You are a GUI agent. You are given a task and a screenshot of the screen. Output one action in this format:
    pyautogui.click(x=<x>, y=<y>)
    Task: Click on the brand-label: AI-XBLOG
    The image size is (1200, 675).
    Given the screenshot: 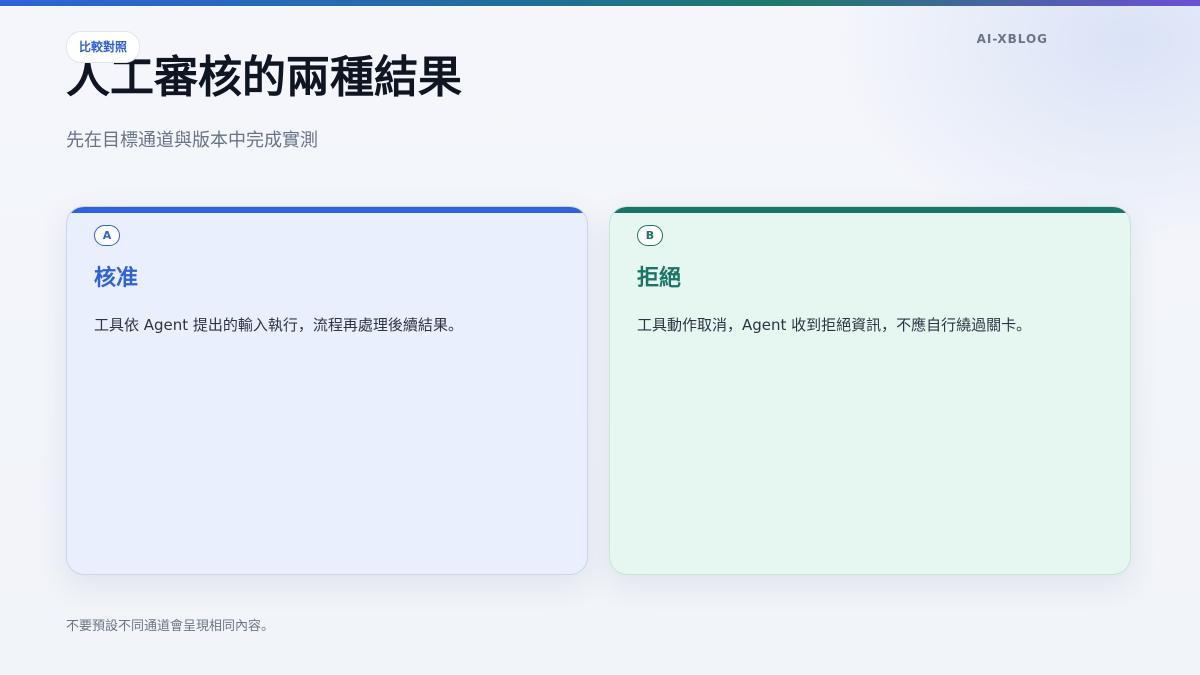 What is the action you would take?
    pyautogui.click(x=1012, y=39)
    